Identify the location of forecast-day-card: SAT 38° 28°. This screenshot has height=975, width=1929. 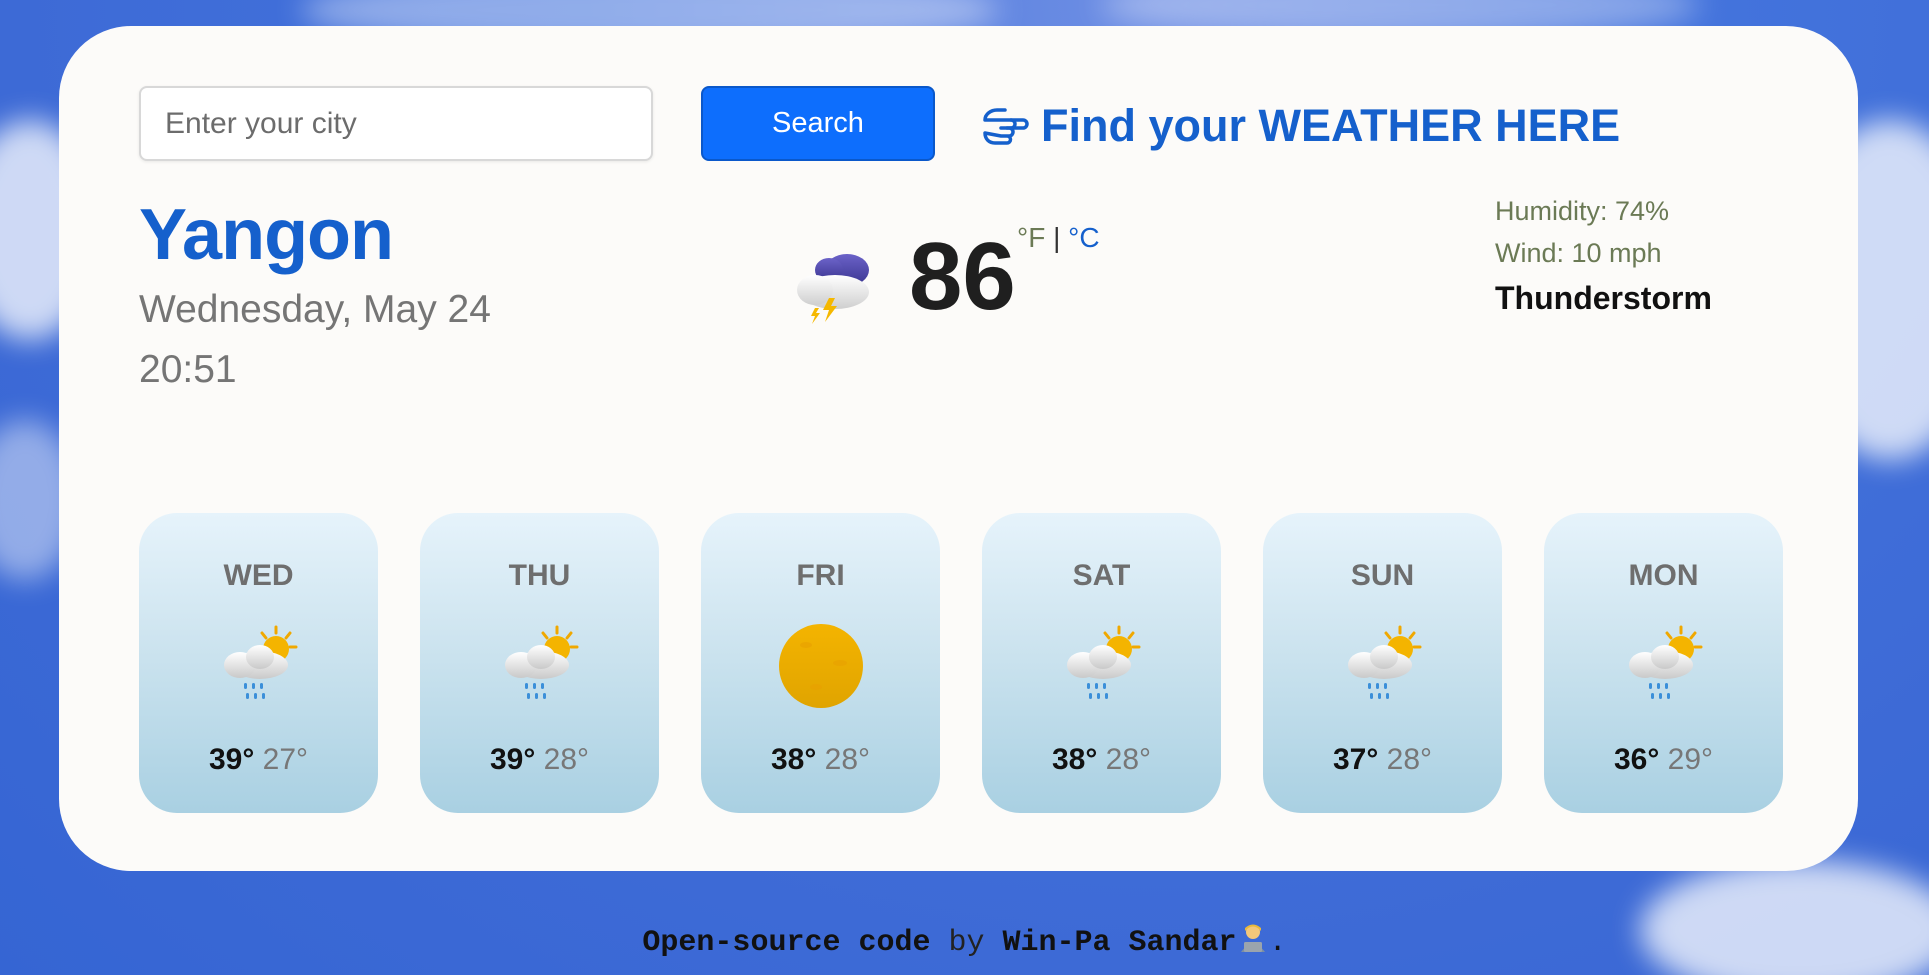
(1101, 663).